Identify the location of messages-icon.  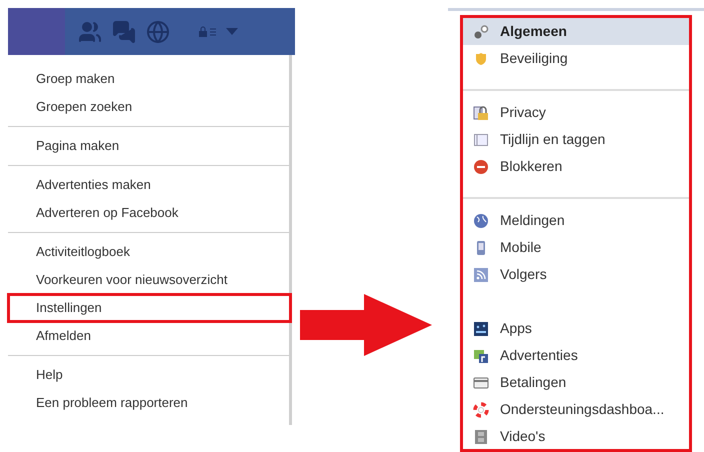
(124, 32).